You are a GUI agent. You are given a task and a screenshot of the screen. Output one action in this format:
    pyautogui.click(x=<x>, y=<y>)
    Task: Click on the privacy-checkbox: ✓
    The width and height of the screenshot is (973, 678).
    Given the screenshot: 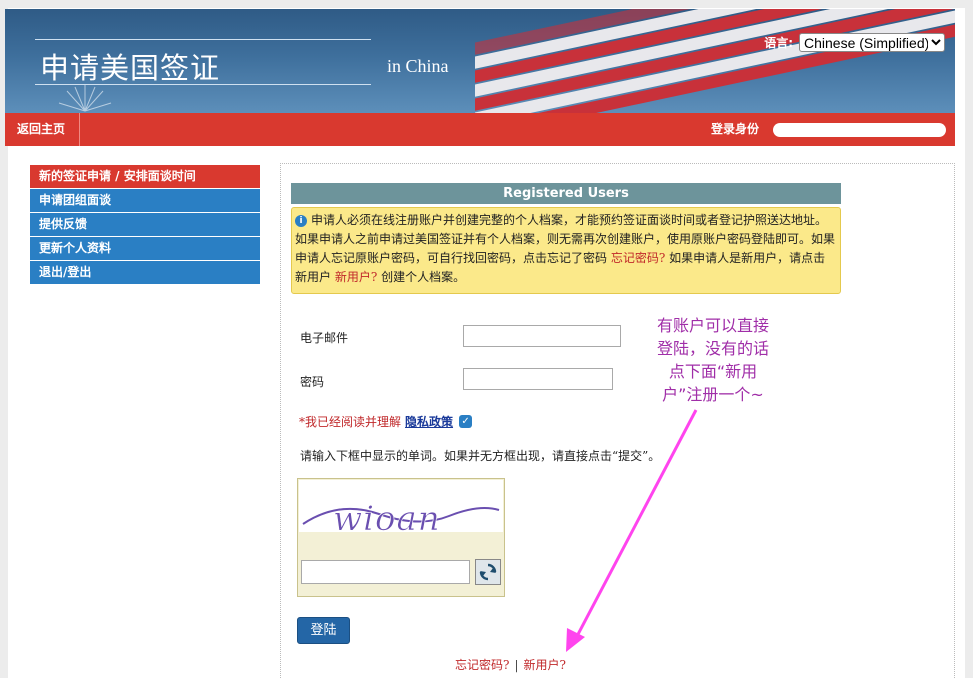 What is the action you would take?
    pyautogui.click(x=466, y=421)
    